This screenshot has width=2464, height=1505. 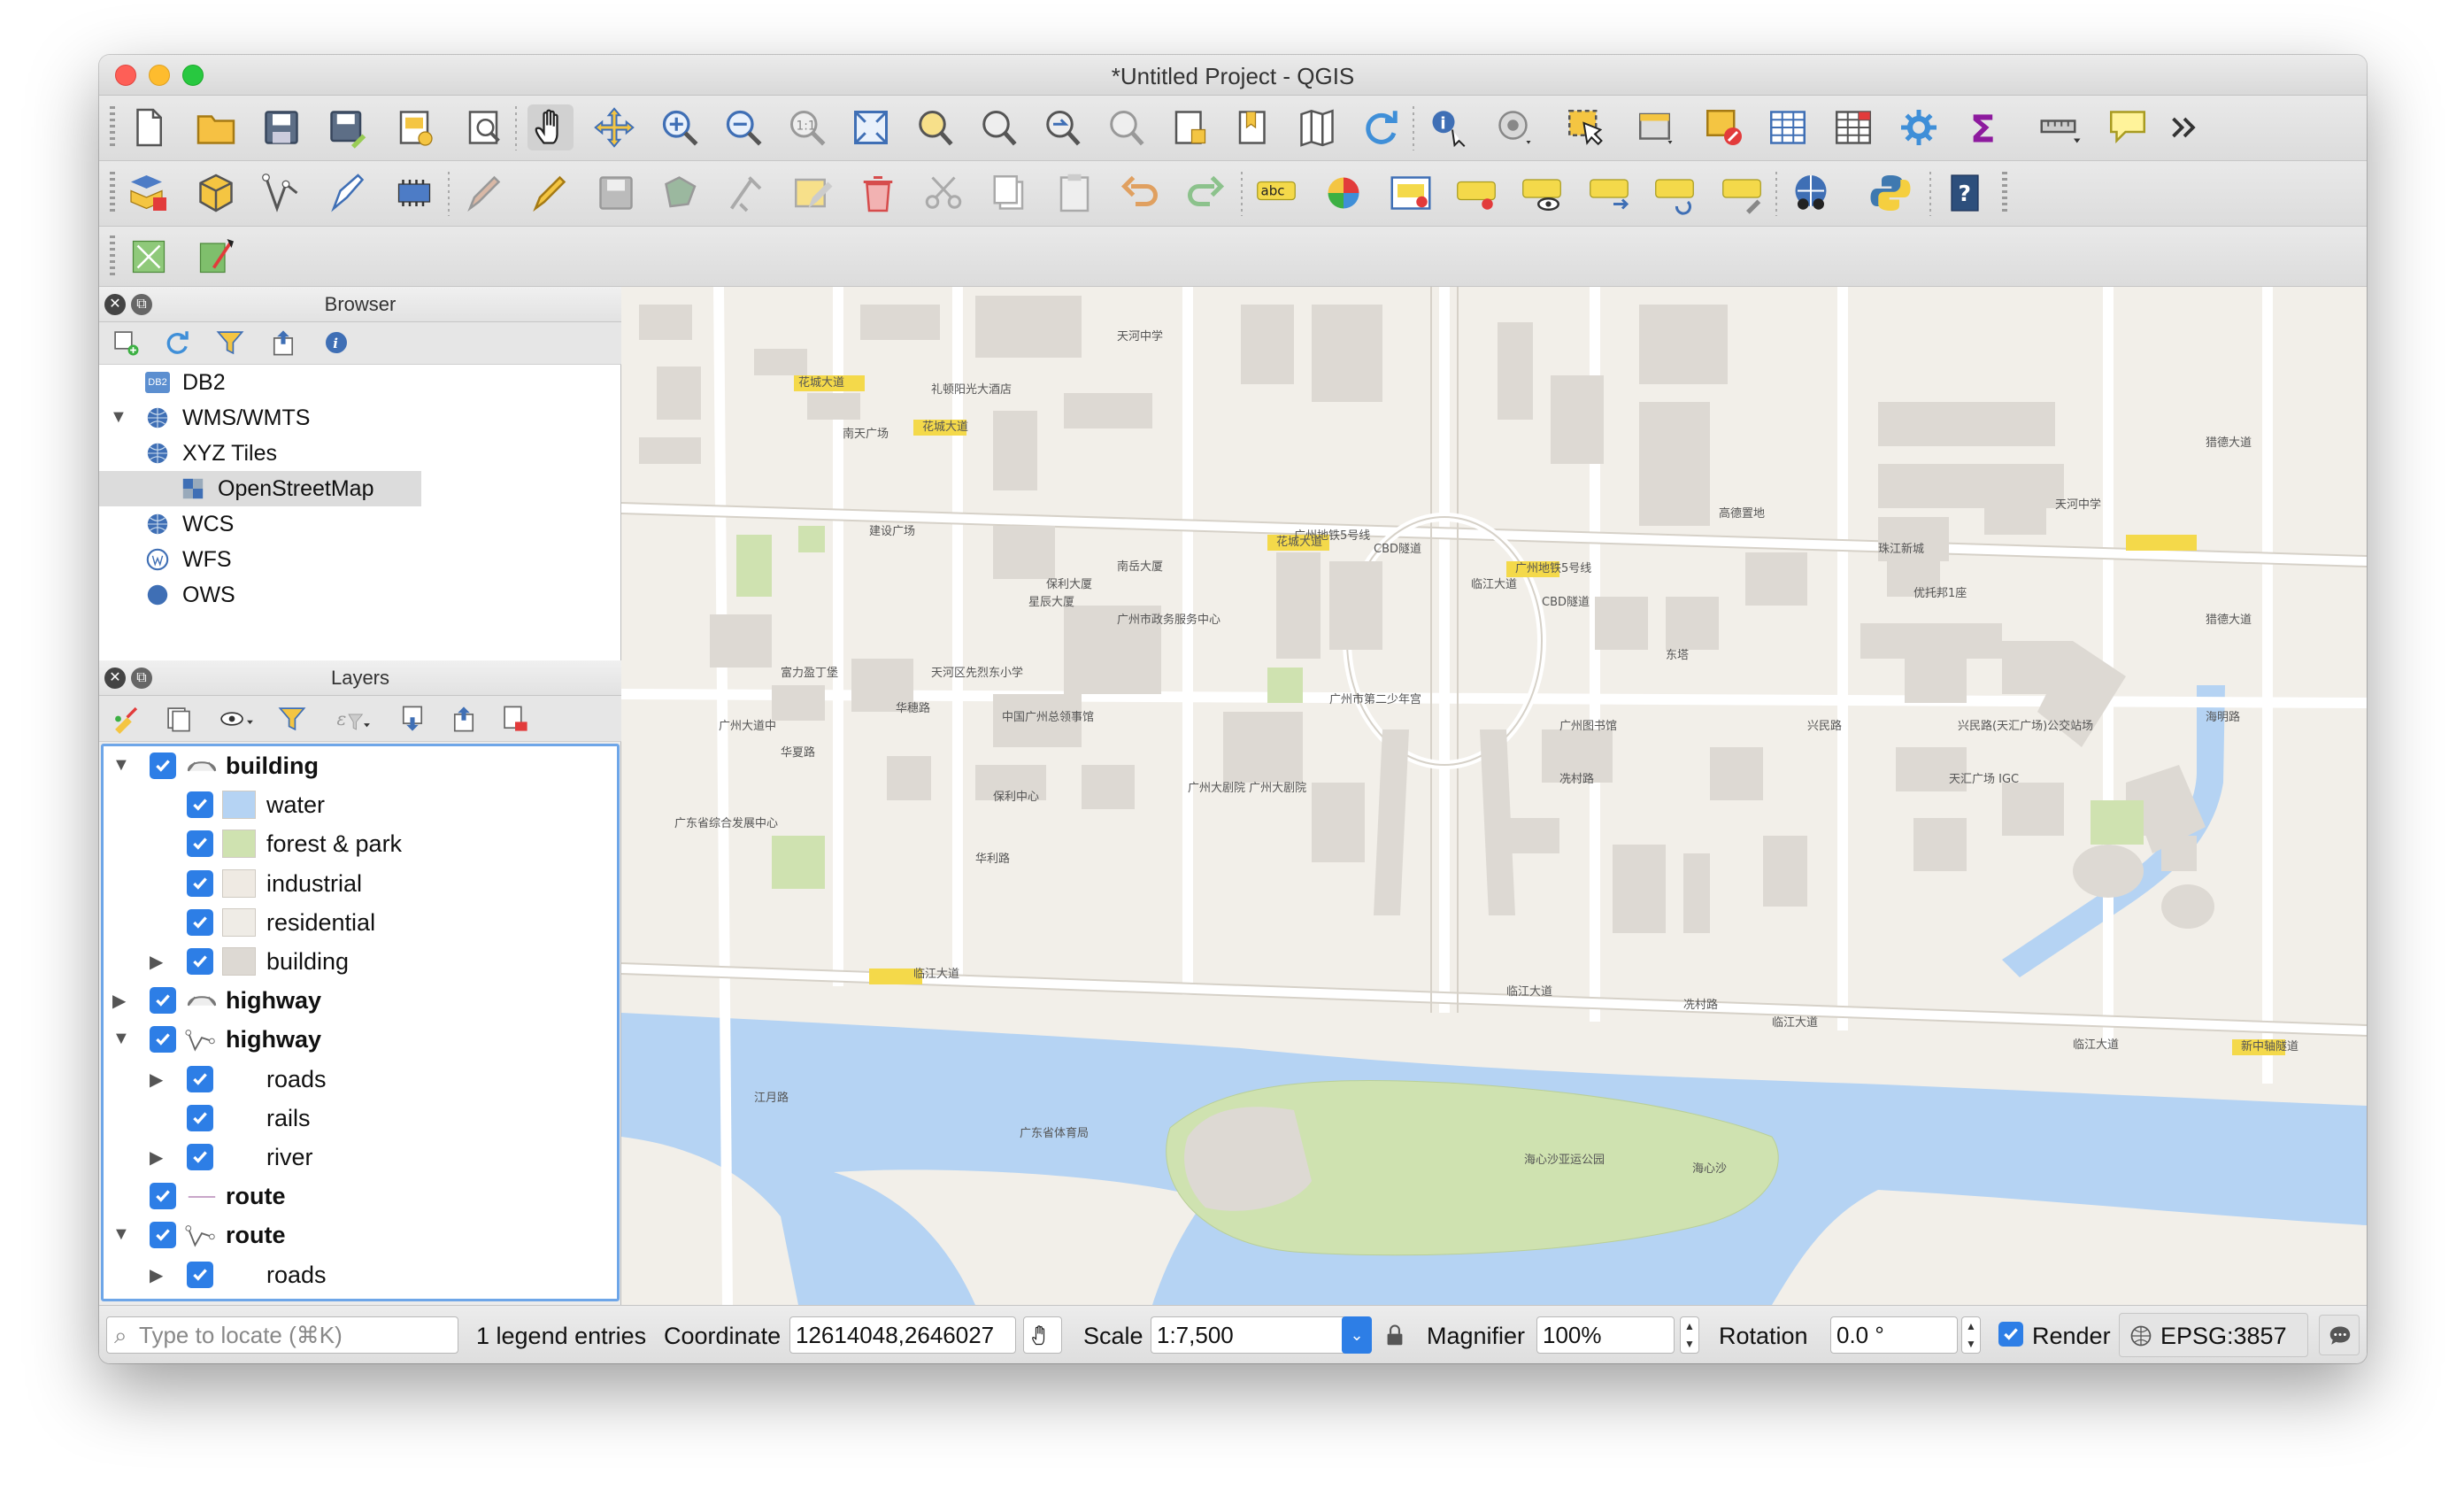 What do you see at coordinates (1205, 193) in the screenshot?
I see `redo-icon` at bounding box center [1205, 193].